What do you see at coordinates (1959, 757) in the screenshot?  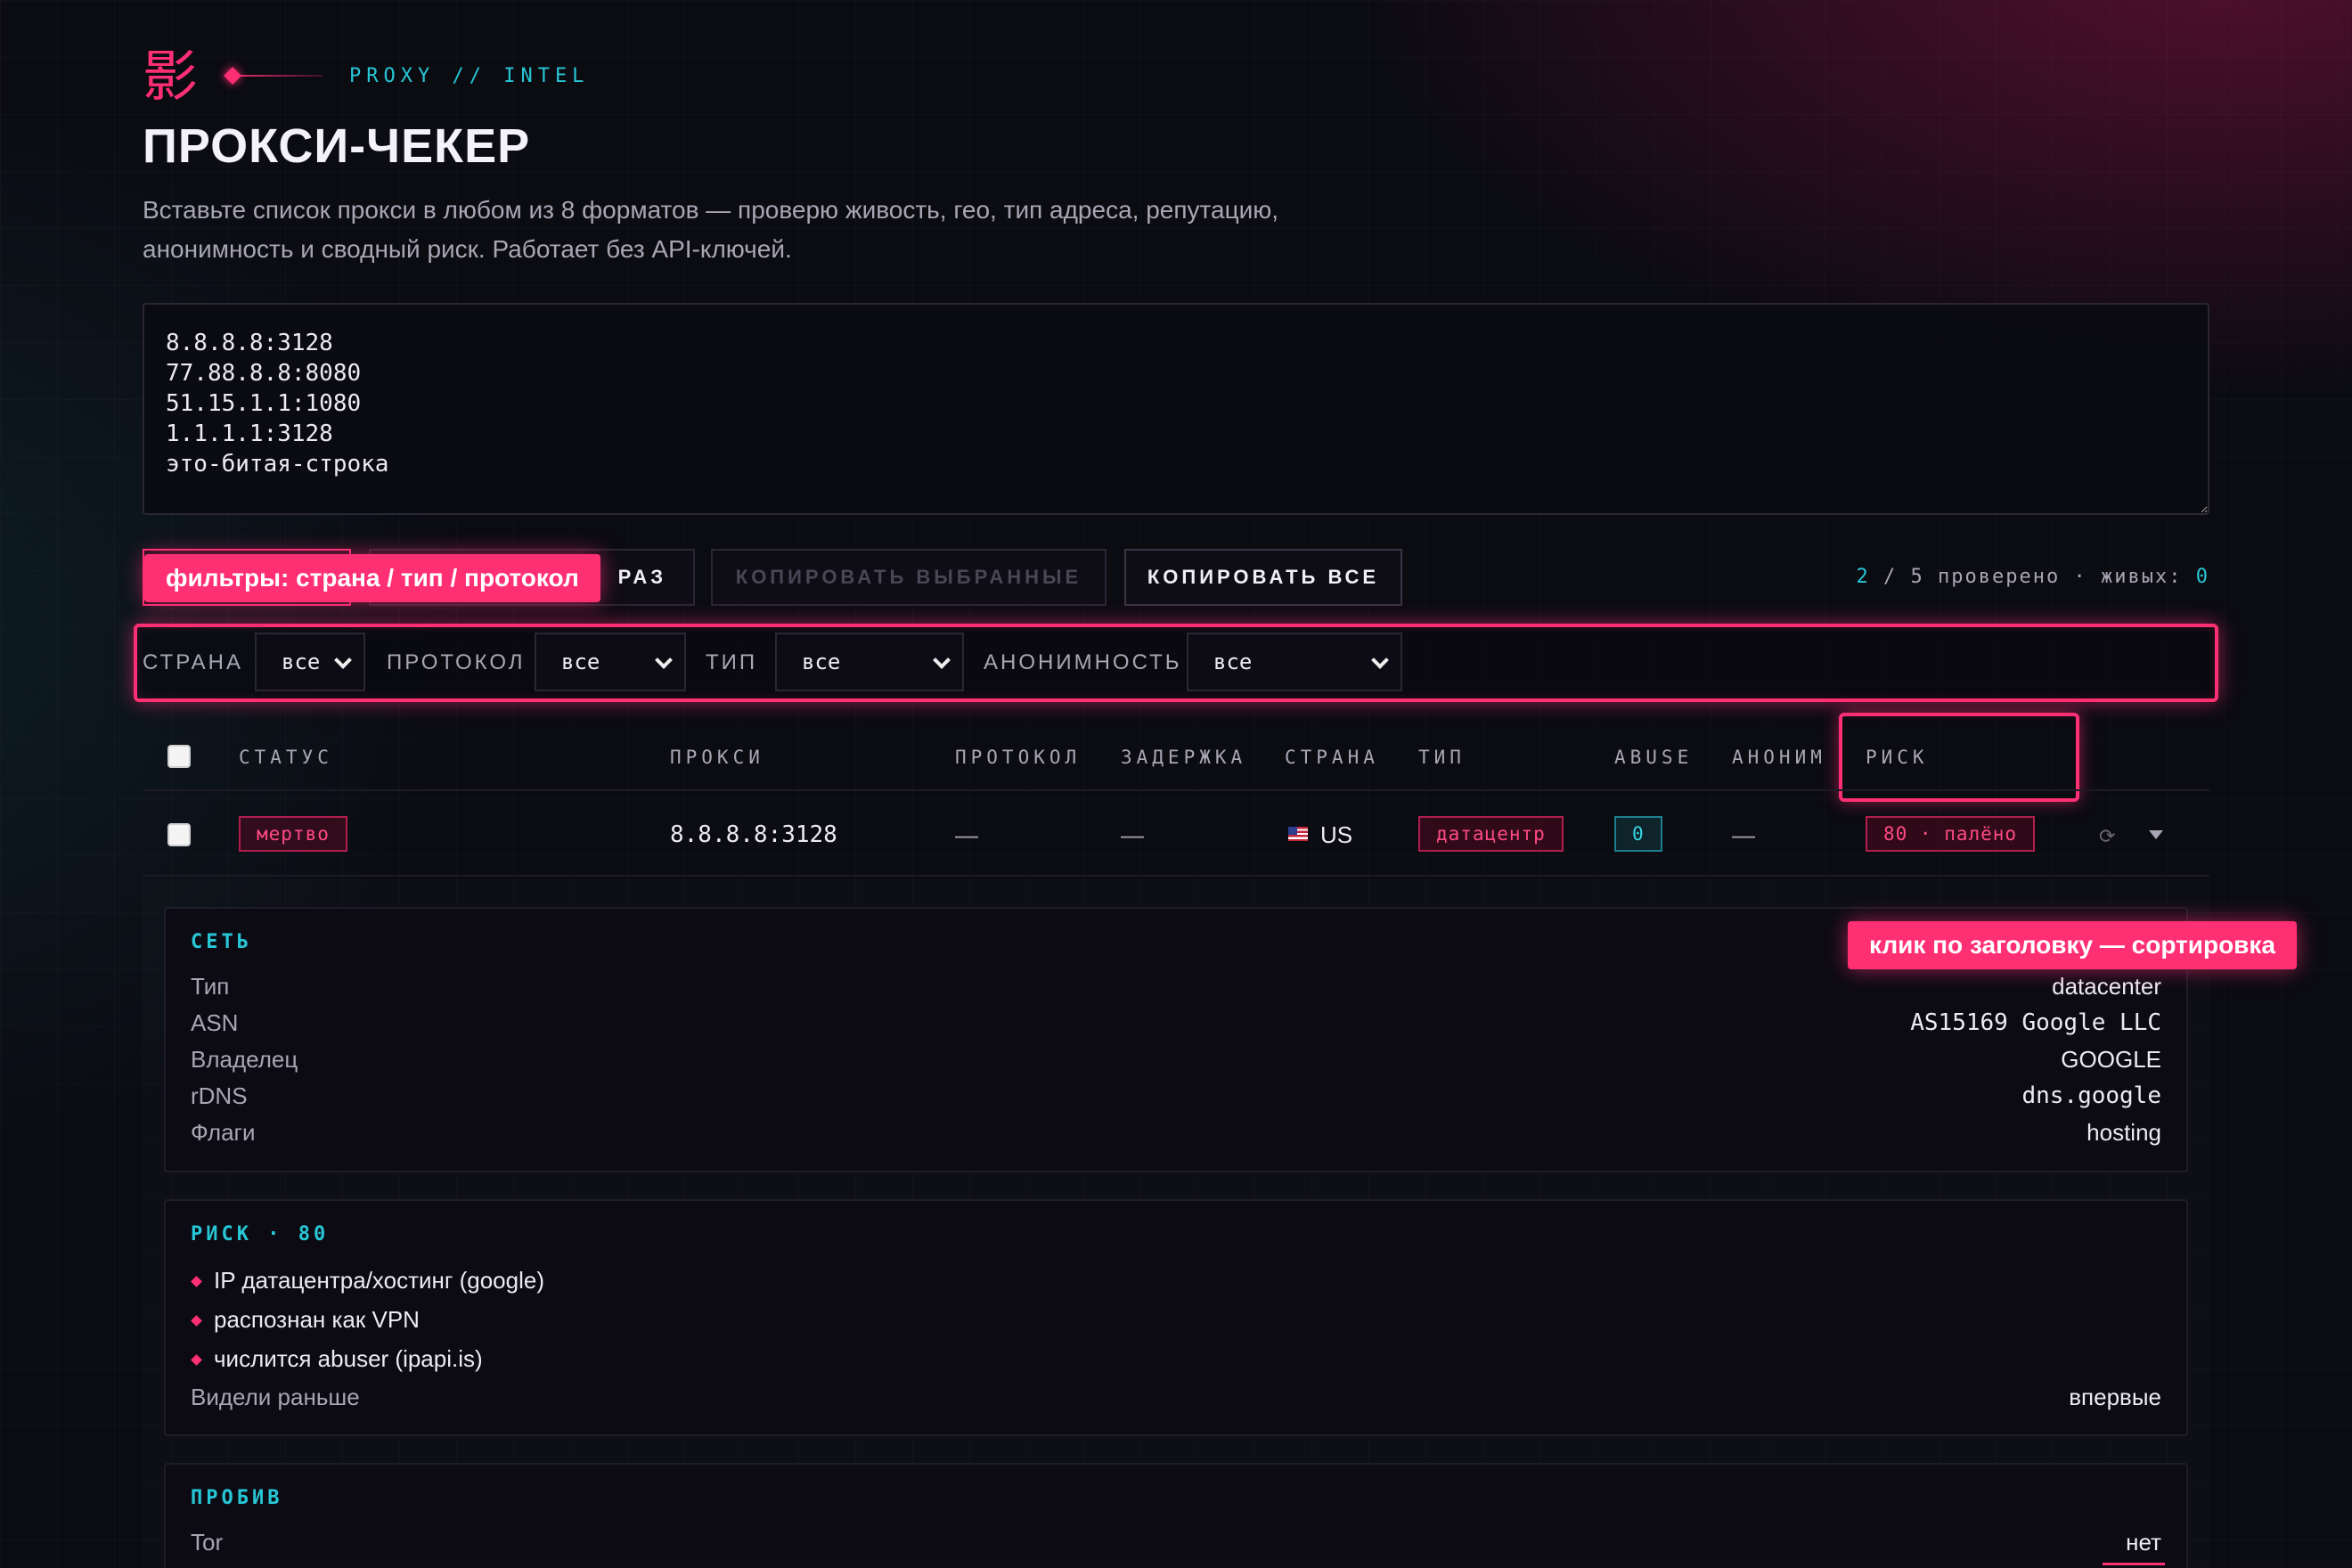 I see `risk-column-highlight` at bounding box center [1959, 757].